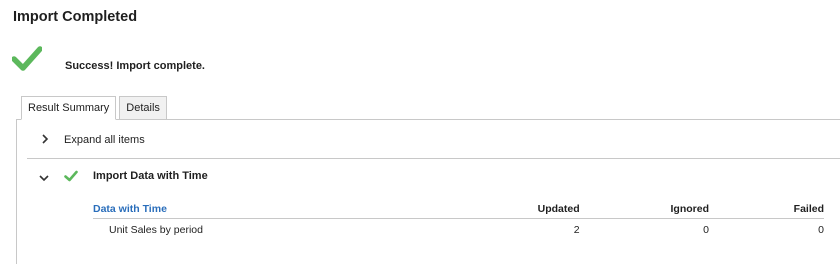  I want to click on row-updated: 2, so click(576, 229).